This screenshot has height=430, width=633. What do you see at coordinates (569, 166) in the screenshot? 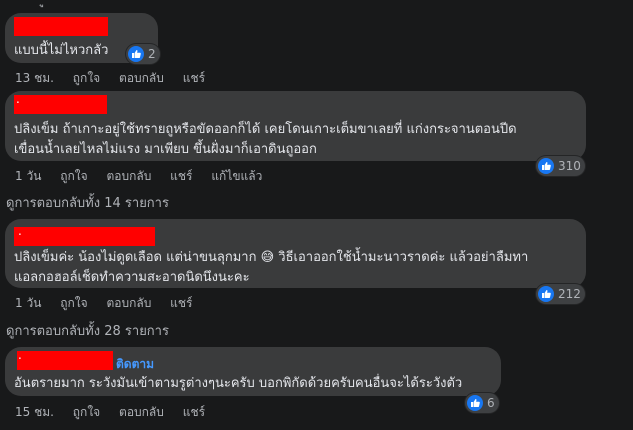
I see `reaction-count: 310` at bounding box center [569, 166].